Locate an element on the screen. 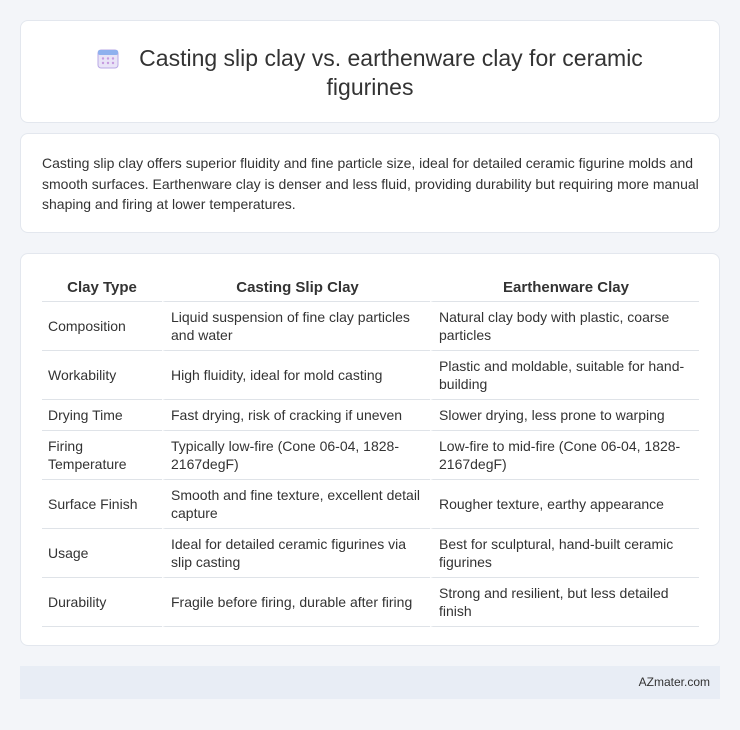 This screenshot has height=730, width=740. row-label: Workability is located at coordinates (102, 375).